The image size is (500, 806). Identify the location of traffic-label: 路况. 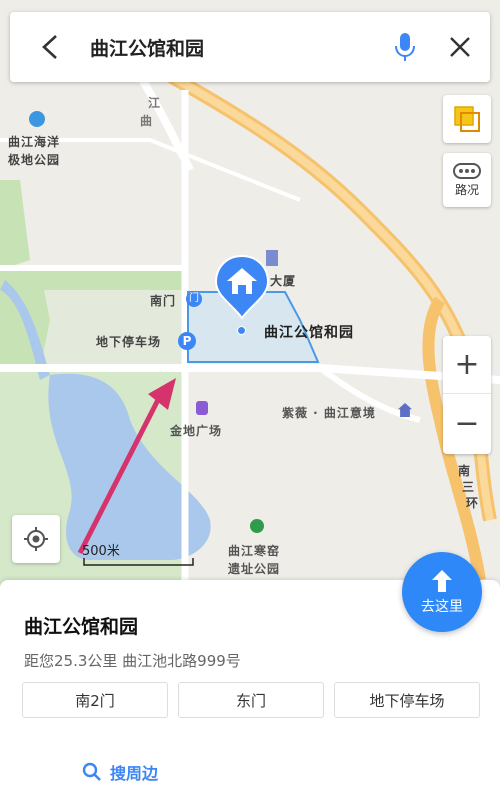
(466, 189).